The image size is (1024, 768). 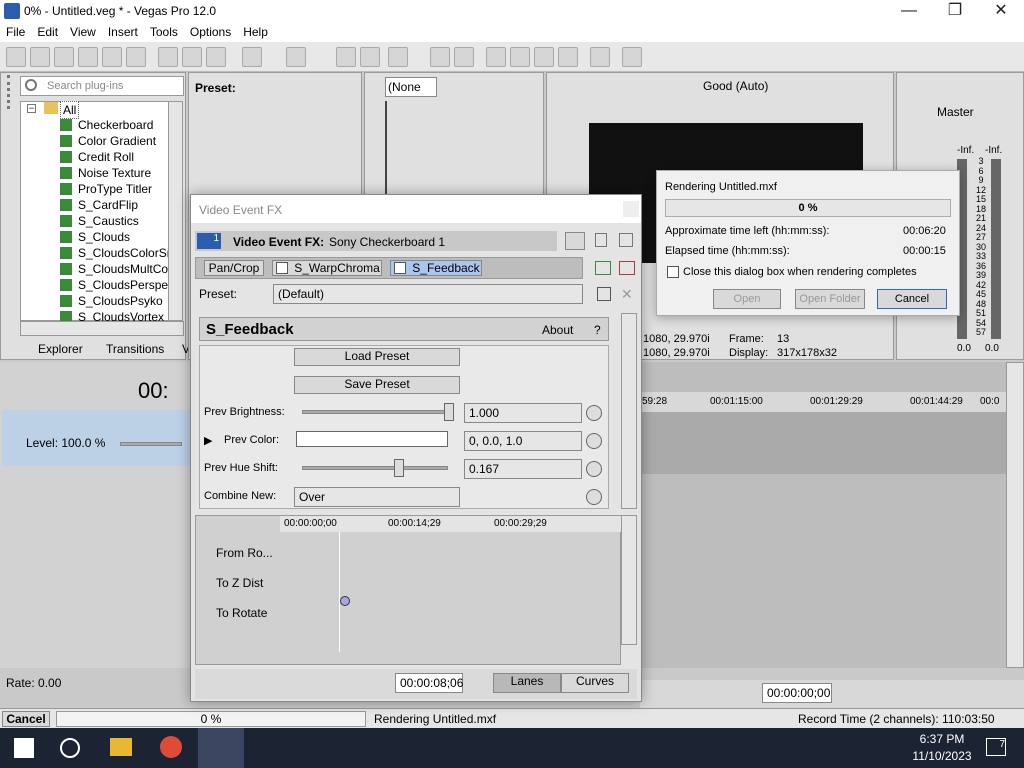 What do you see at coordinates (372, 439) in the screenshot?
I see `color-swatch` at bounding box center [372, 439].